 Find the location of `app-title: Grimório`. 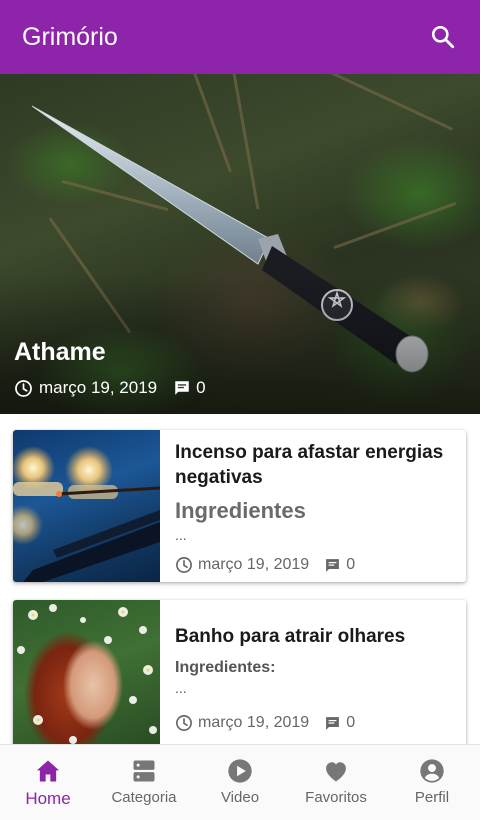

app-title: Grimório is located at coordinates (70, 36).